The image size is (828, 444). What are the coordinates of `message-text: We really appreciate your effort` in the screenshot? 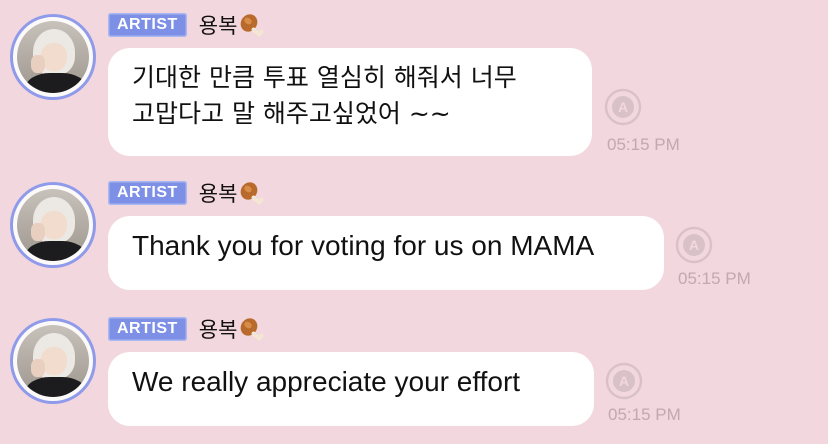 It's located at (326, 381).